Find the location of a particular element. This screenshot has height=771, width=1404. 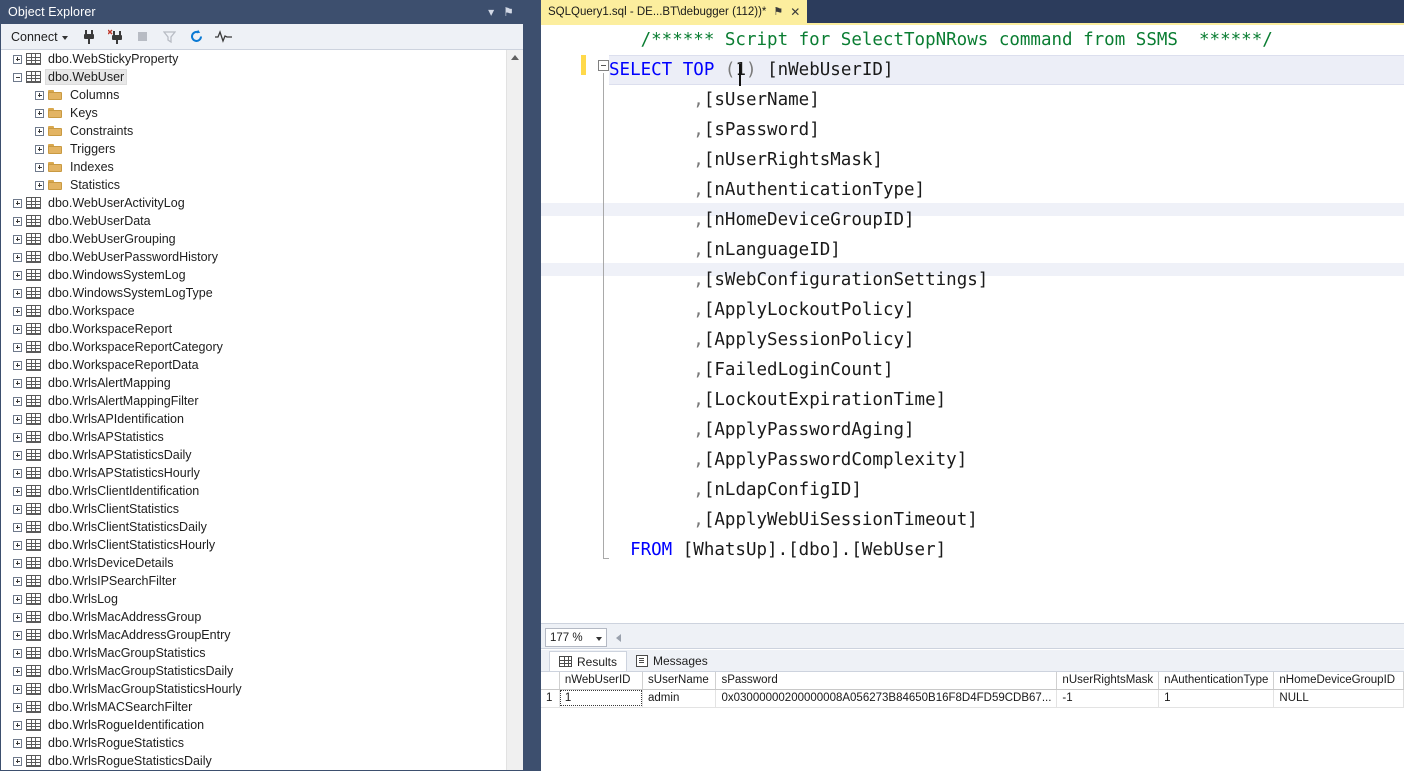

tree-item: dbo.WrlsRogueStatisticsDaily is located at coordinates (262, 761).